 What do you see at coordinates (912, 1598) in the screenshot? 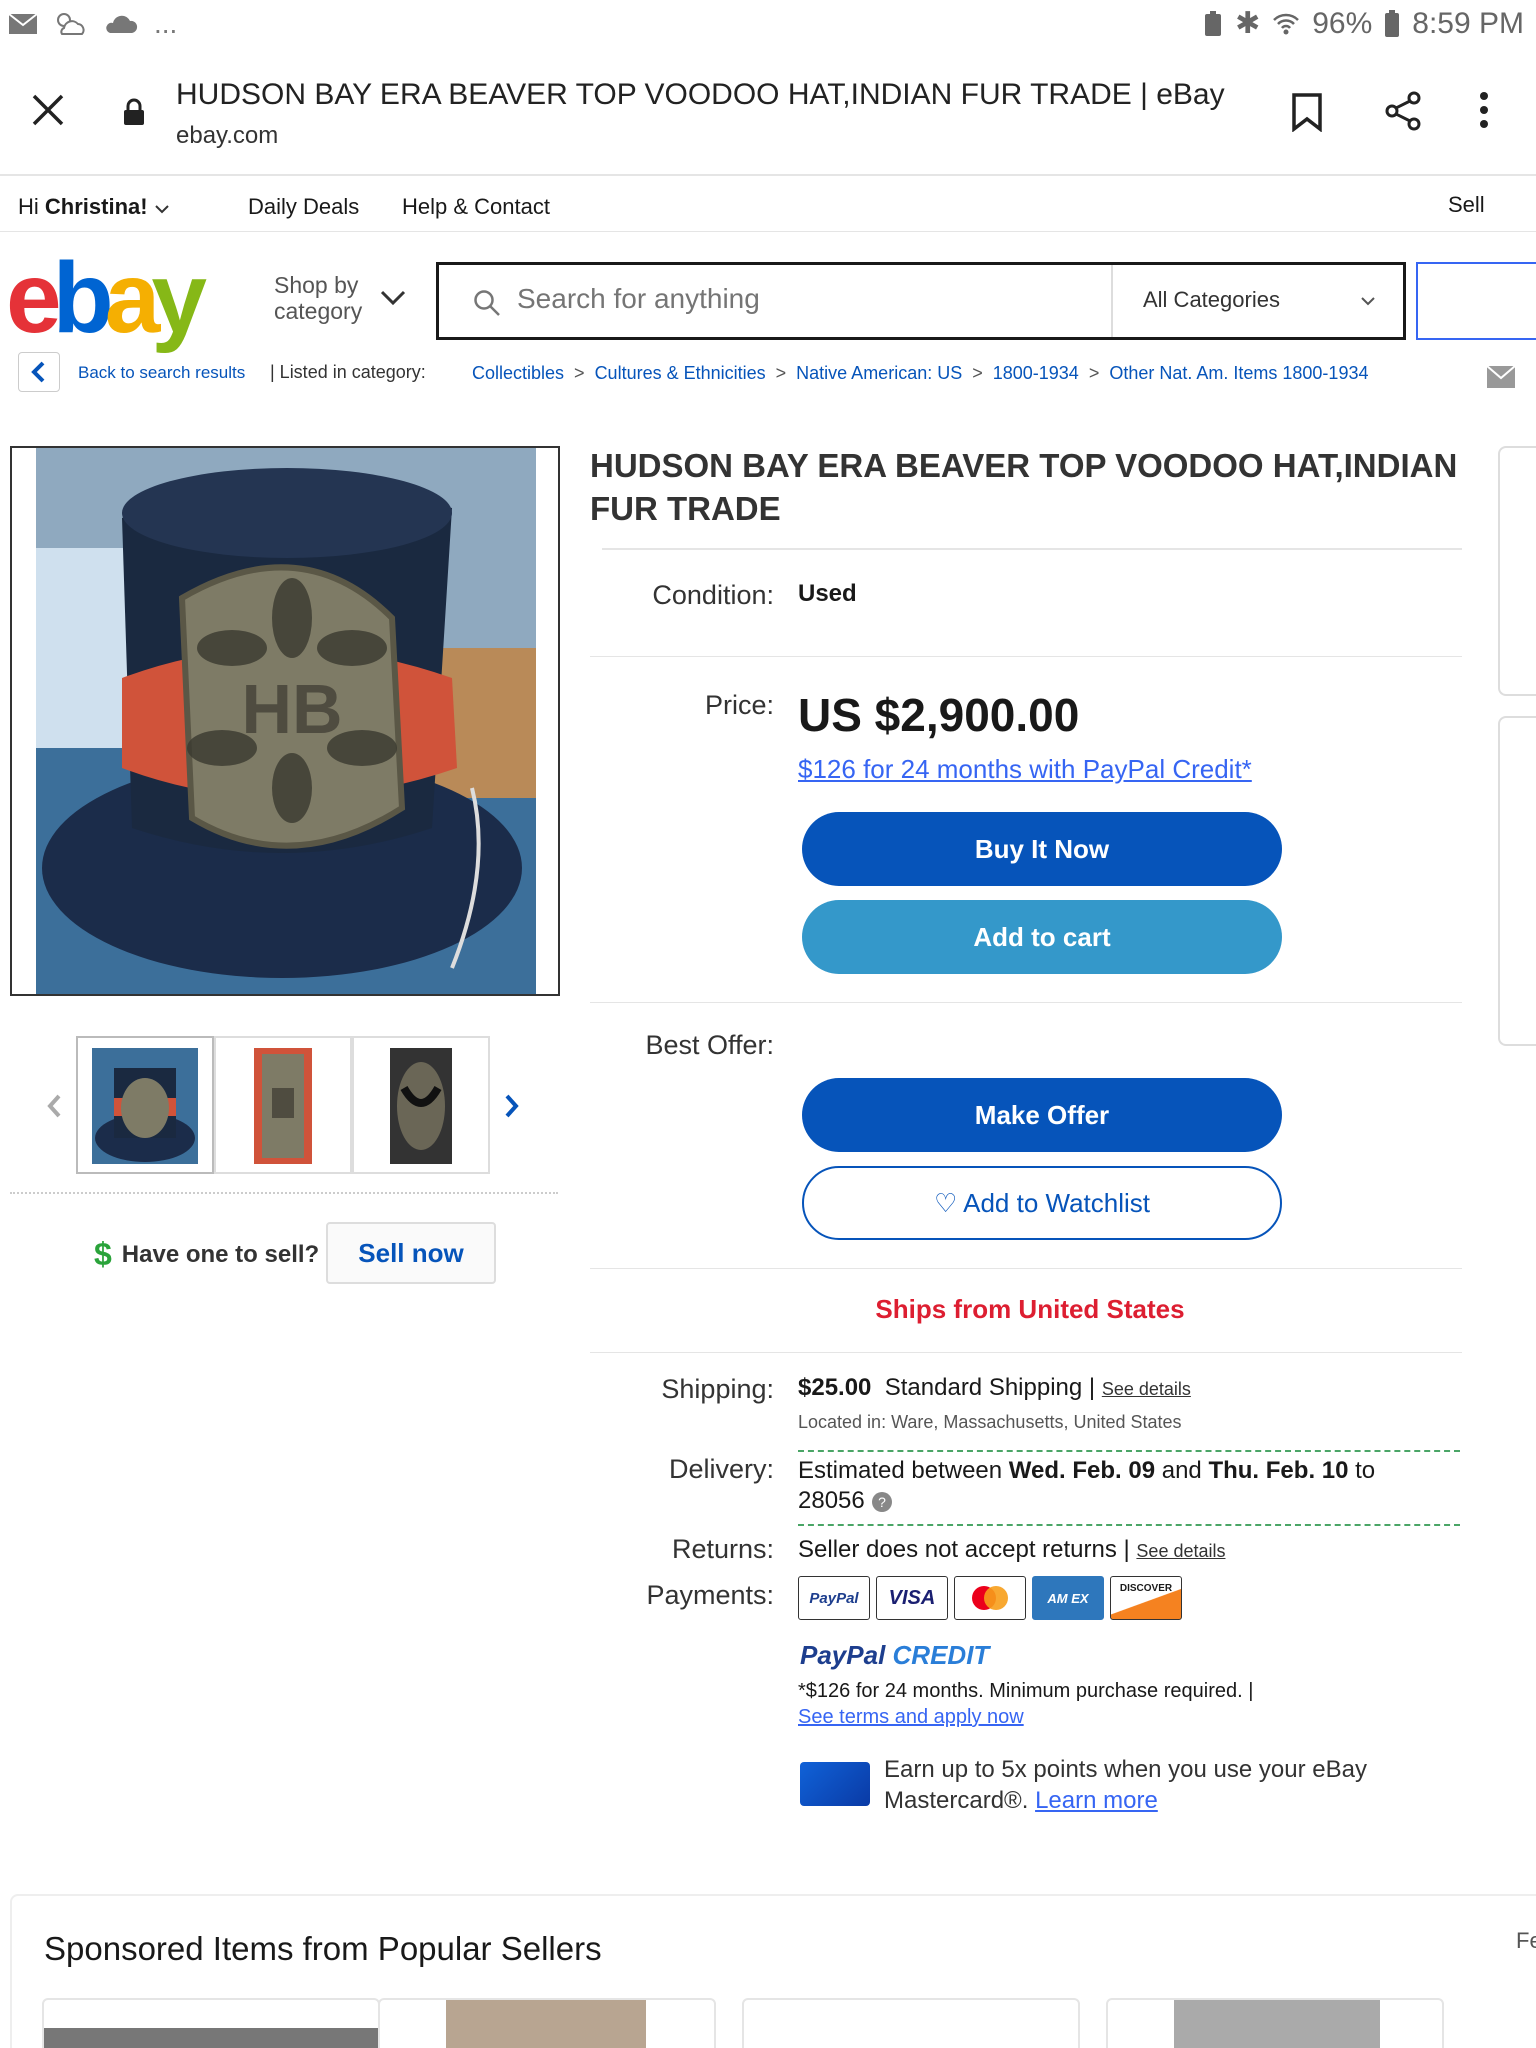
I see `visa-logo: VISA` at bounding box center [912, 1598].